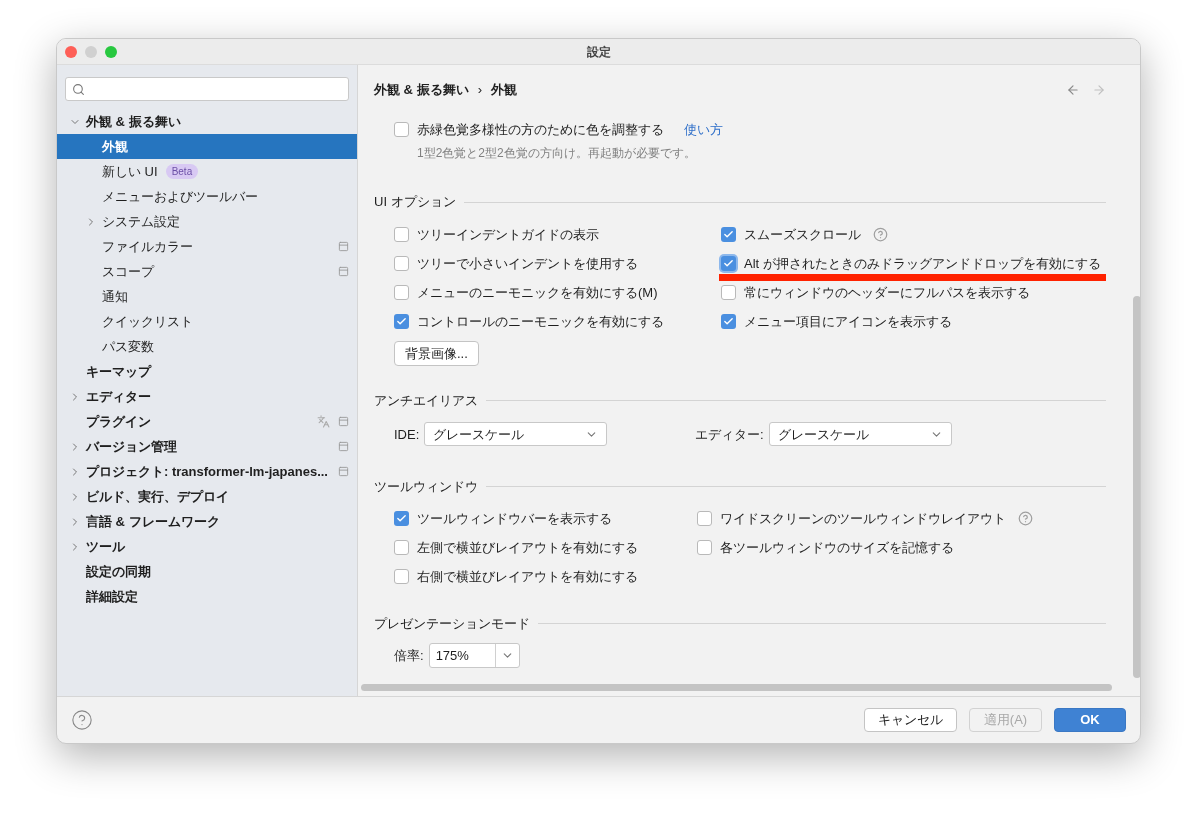 This screenshot has height=819, width=1197. I want to click on checkbox-label: 常にウィンドウのヘッダーにフルパスを表示する, so click(887, 292).